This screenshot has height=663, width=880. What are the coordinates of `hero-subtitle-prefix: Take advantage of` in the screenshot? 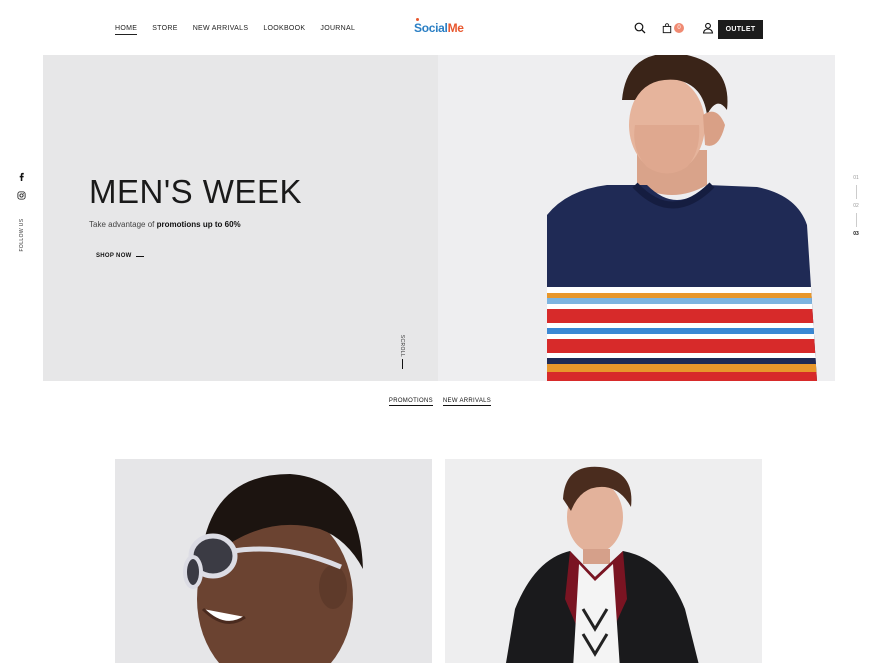 It's located at (122, 224).